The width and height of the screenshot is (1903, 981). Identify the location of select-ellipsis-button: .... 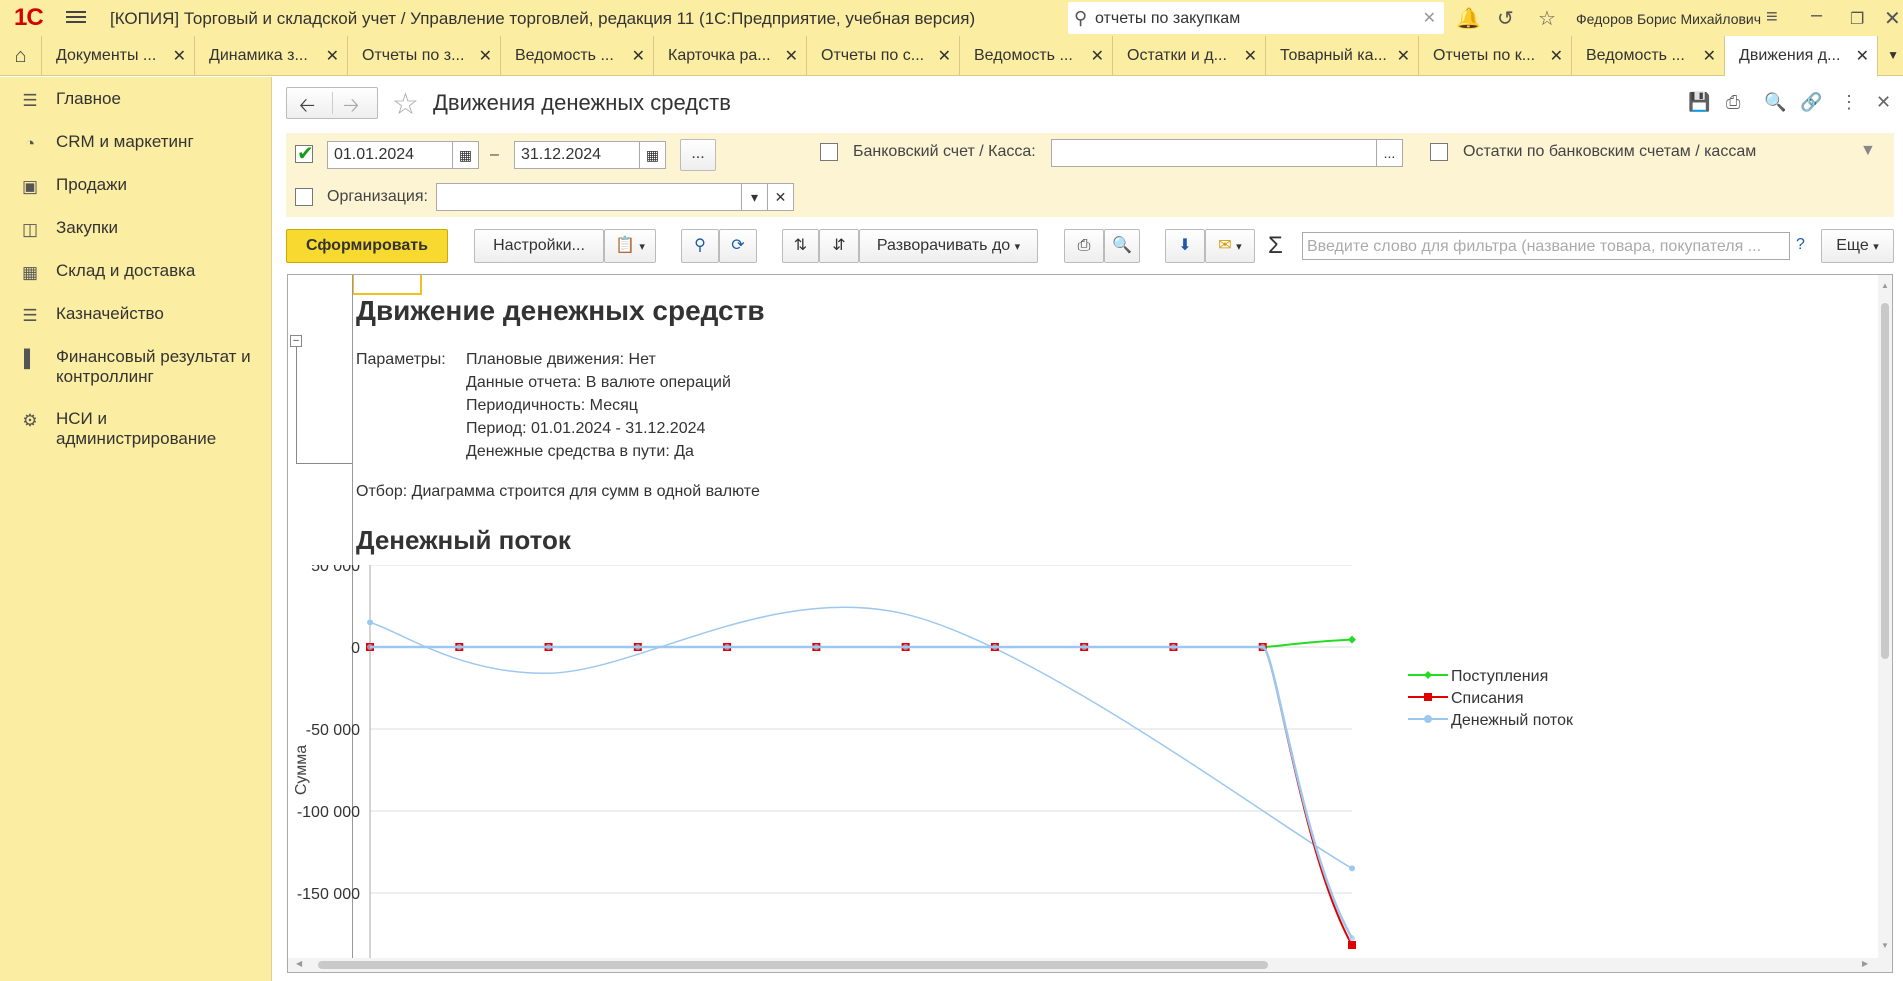
(1389, 153).